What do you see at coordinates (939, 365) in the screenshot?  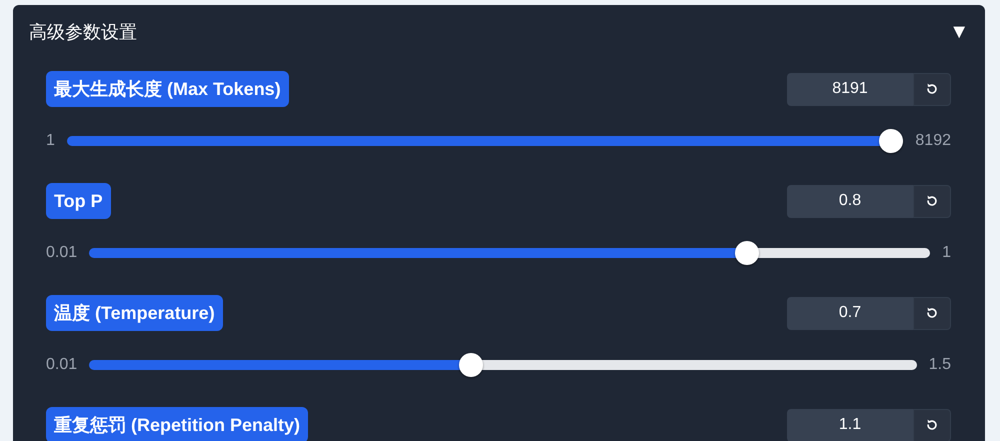 I see `max-value: 1.5` at bounding box center [939, 365].